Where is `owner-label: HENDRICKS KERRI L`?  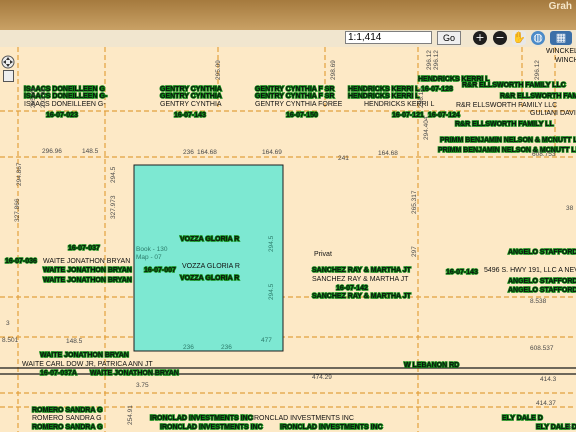 owner-label: HENDRICKS KERRI L is located at coordinates (383, 96).